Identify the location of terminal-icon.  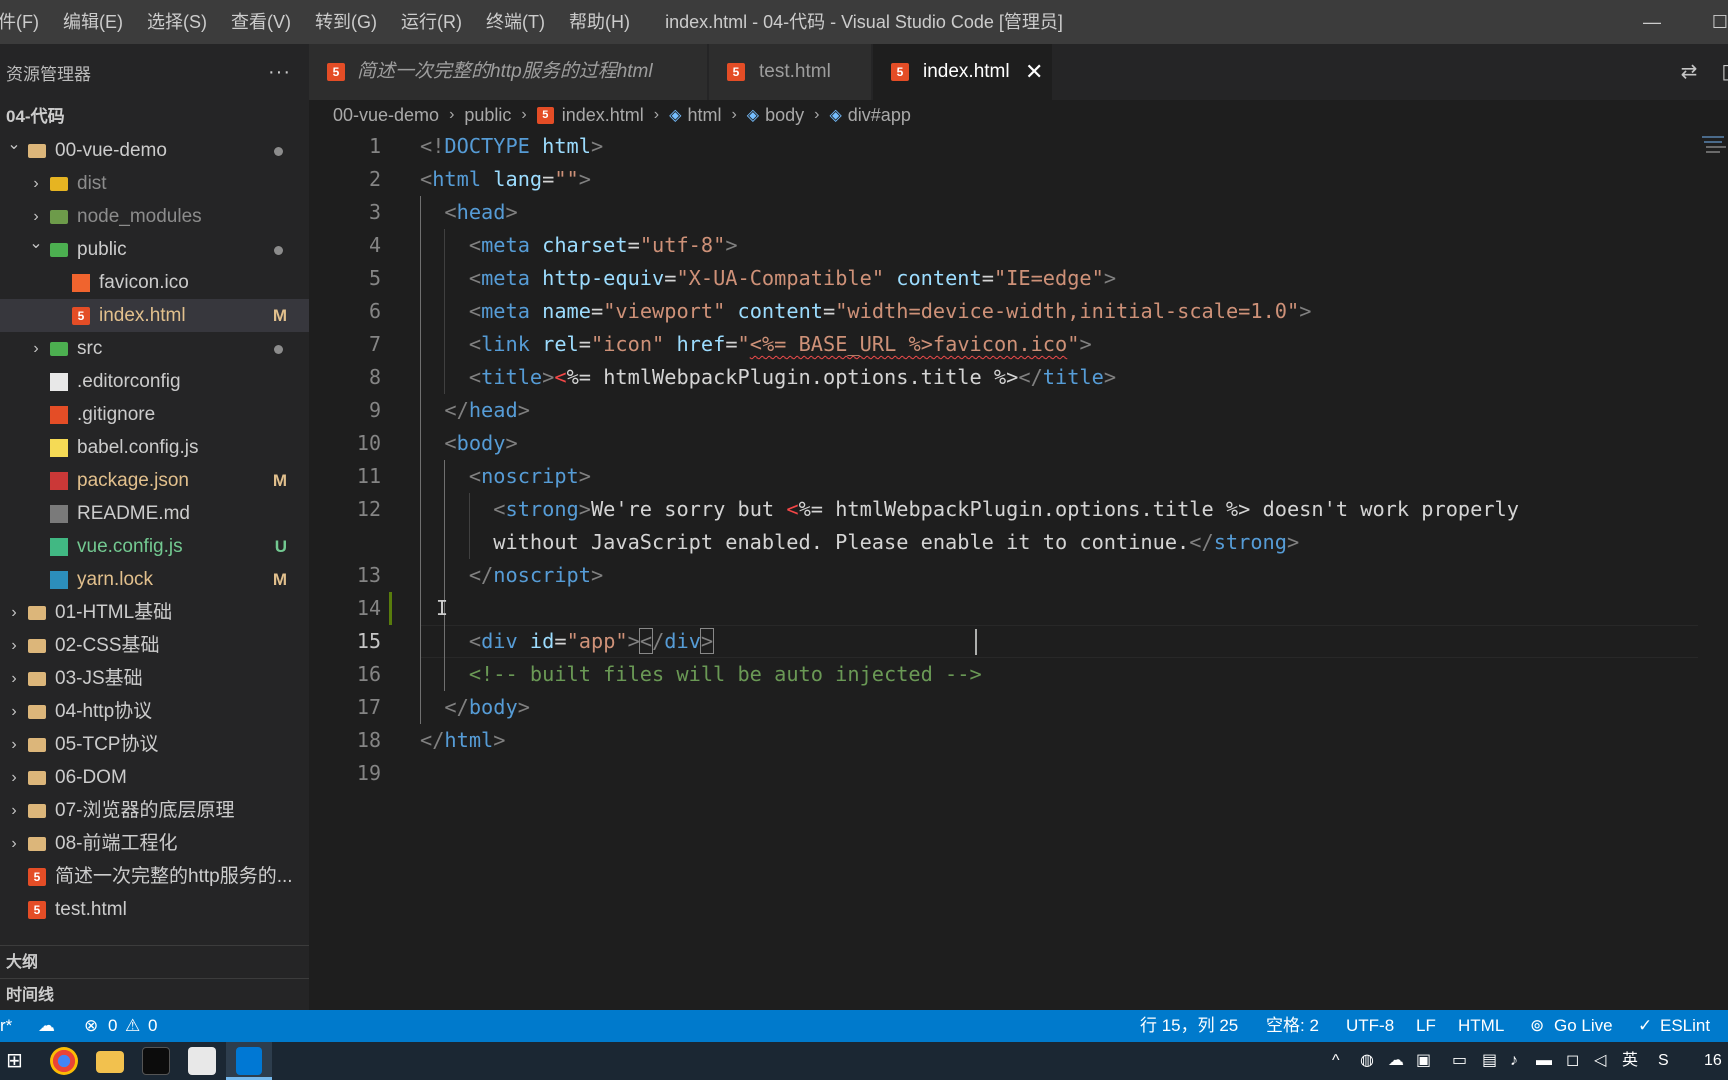
(156, 1061).